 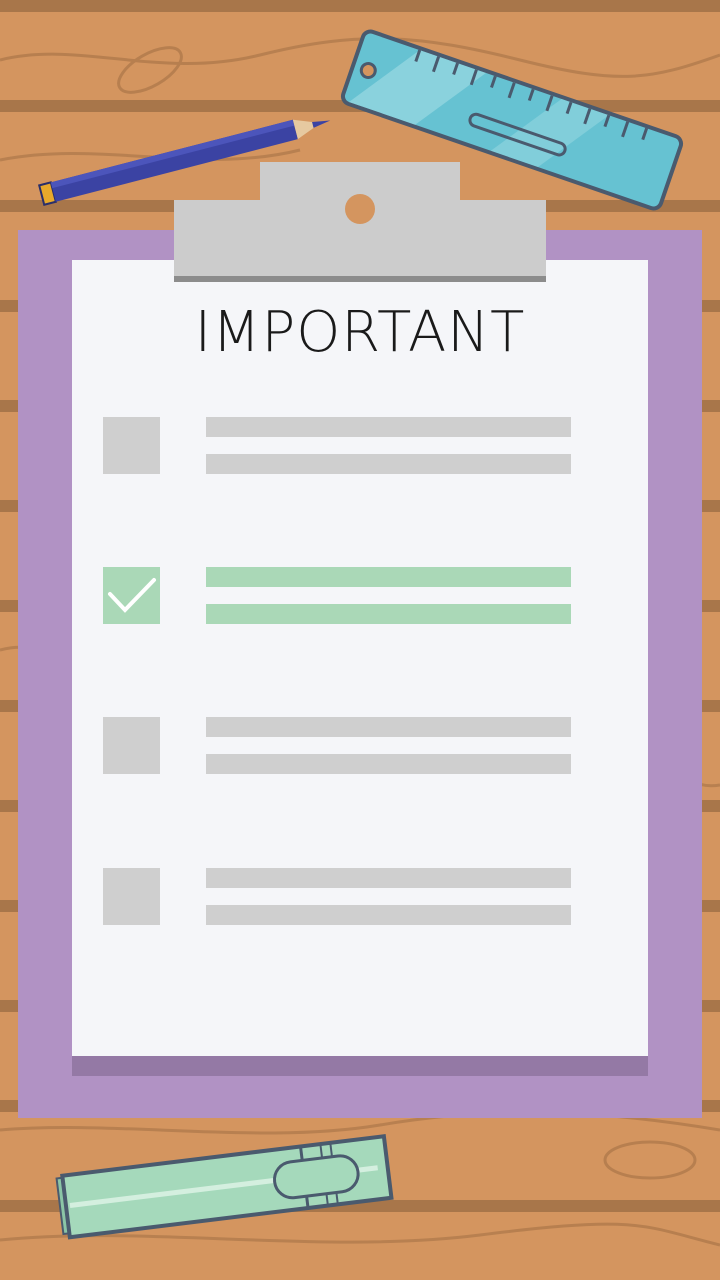 What do you see at coordinates (360, 1066) in the screenshot?
I see `paper-shadow` at bounding box center [360, 1066].